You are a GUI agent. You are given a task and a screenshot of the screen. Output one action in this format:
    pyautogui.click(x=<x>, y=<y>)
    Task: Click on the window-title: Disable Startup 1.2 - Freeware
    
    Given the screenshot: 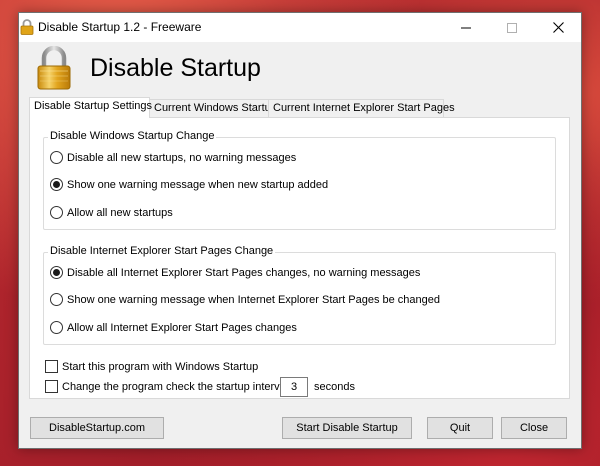 What is the action you would take?
    pyautogui.click(x=120, y=27)
    